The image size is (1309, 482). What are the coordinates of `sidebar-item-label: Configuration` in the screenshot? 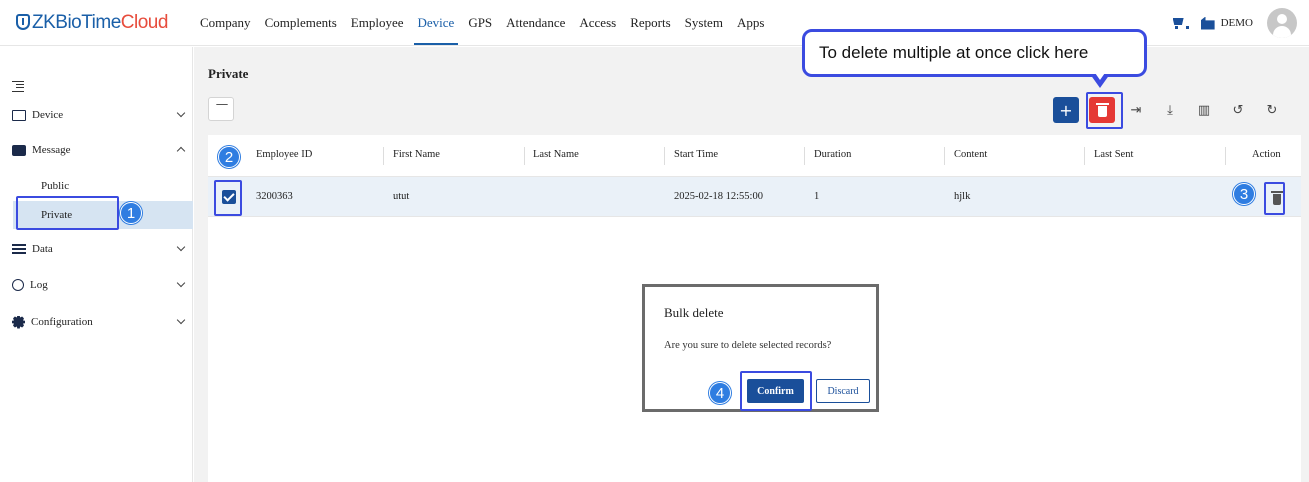 It's located at (62, 322).